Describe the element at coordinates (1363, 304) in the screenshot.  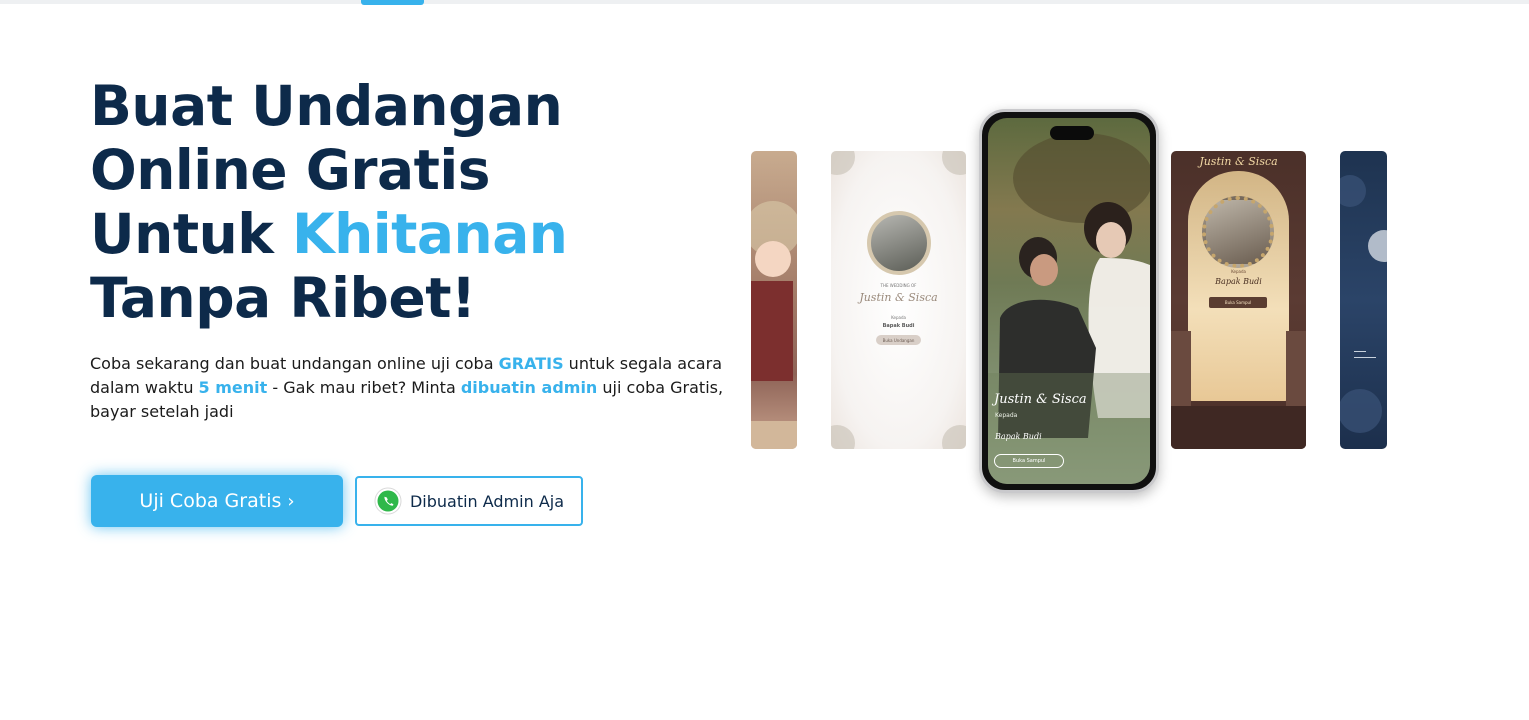
I see `navy-floral-decoration` at that location.